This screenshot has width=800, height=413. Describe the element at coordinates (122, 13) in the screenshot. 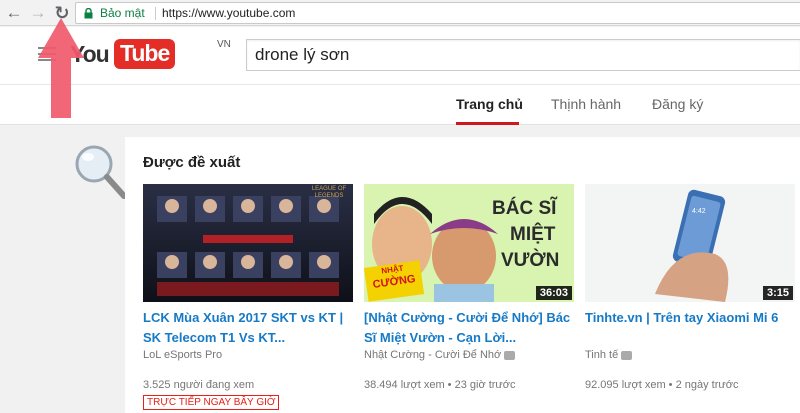

I see `secure-label: Bảo mật` at that location.